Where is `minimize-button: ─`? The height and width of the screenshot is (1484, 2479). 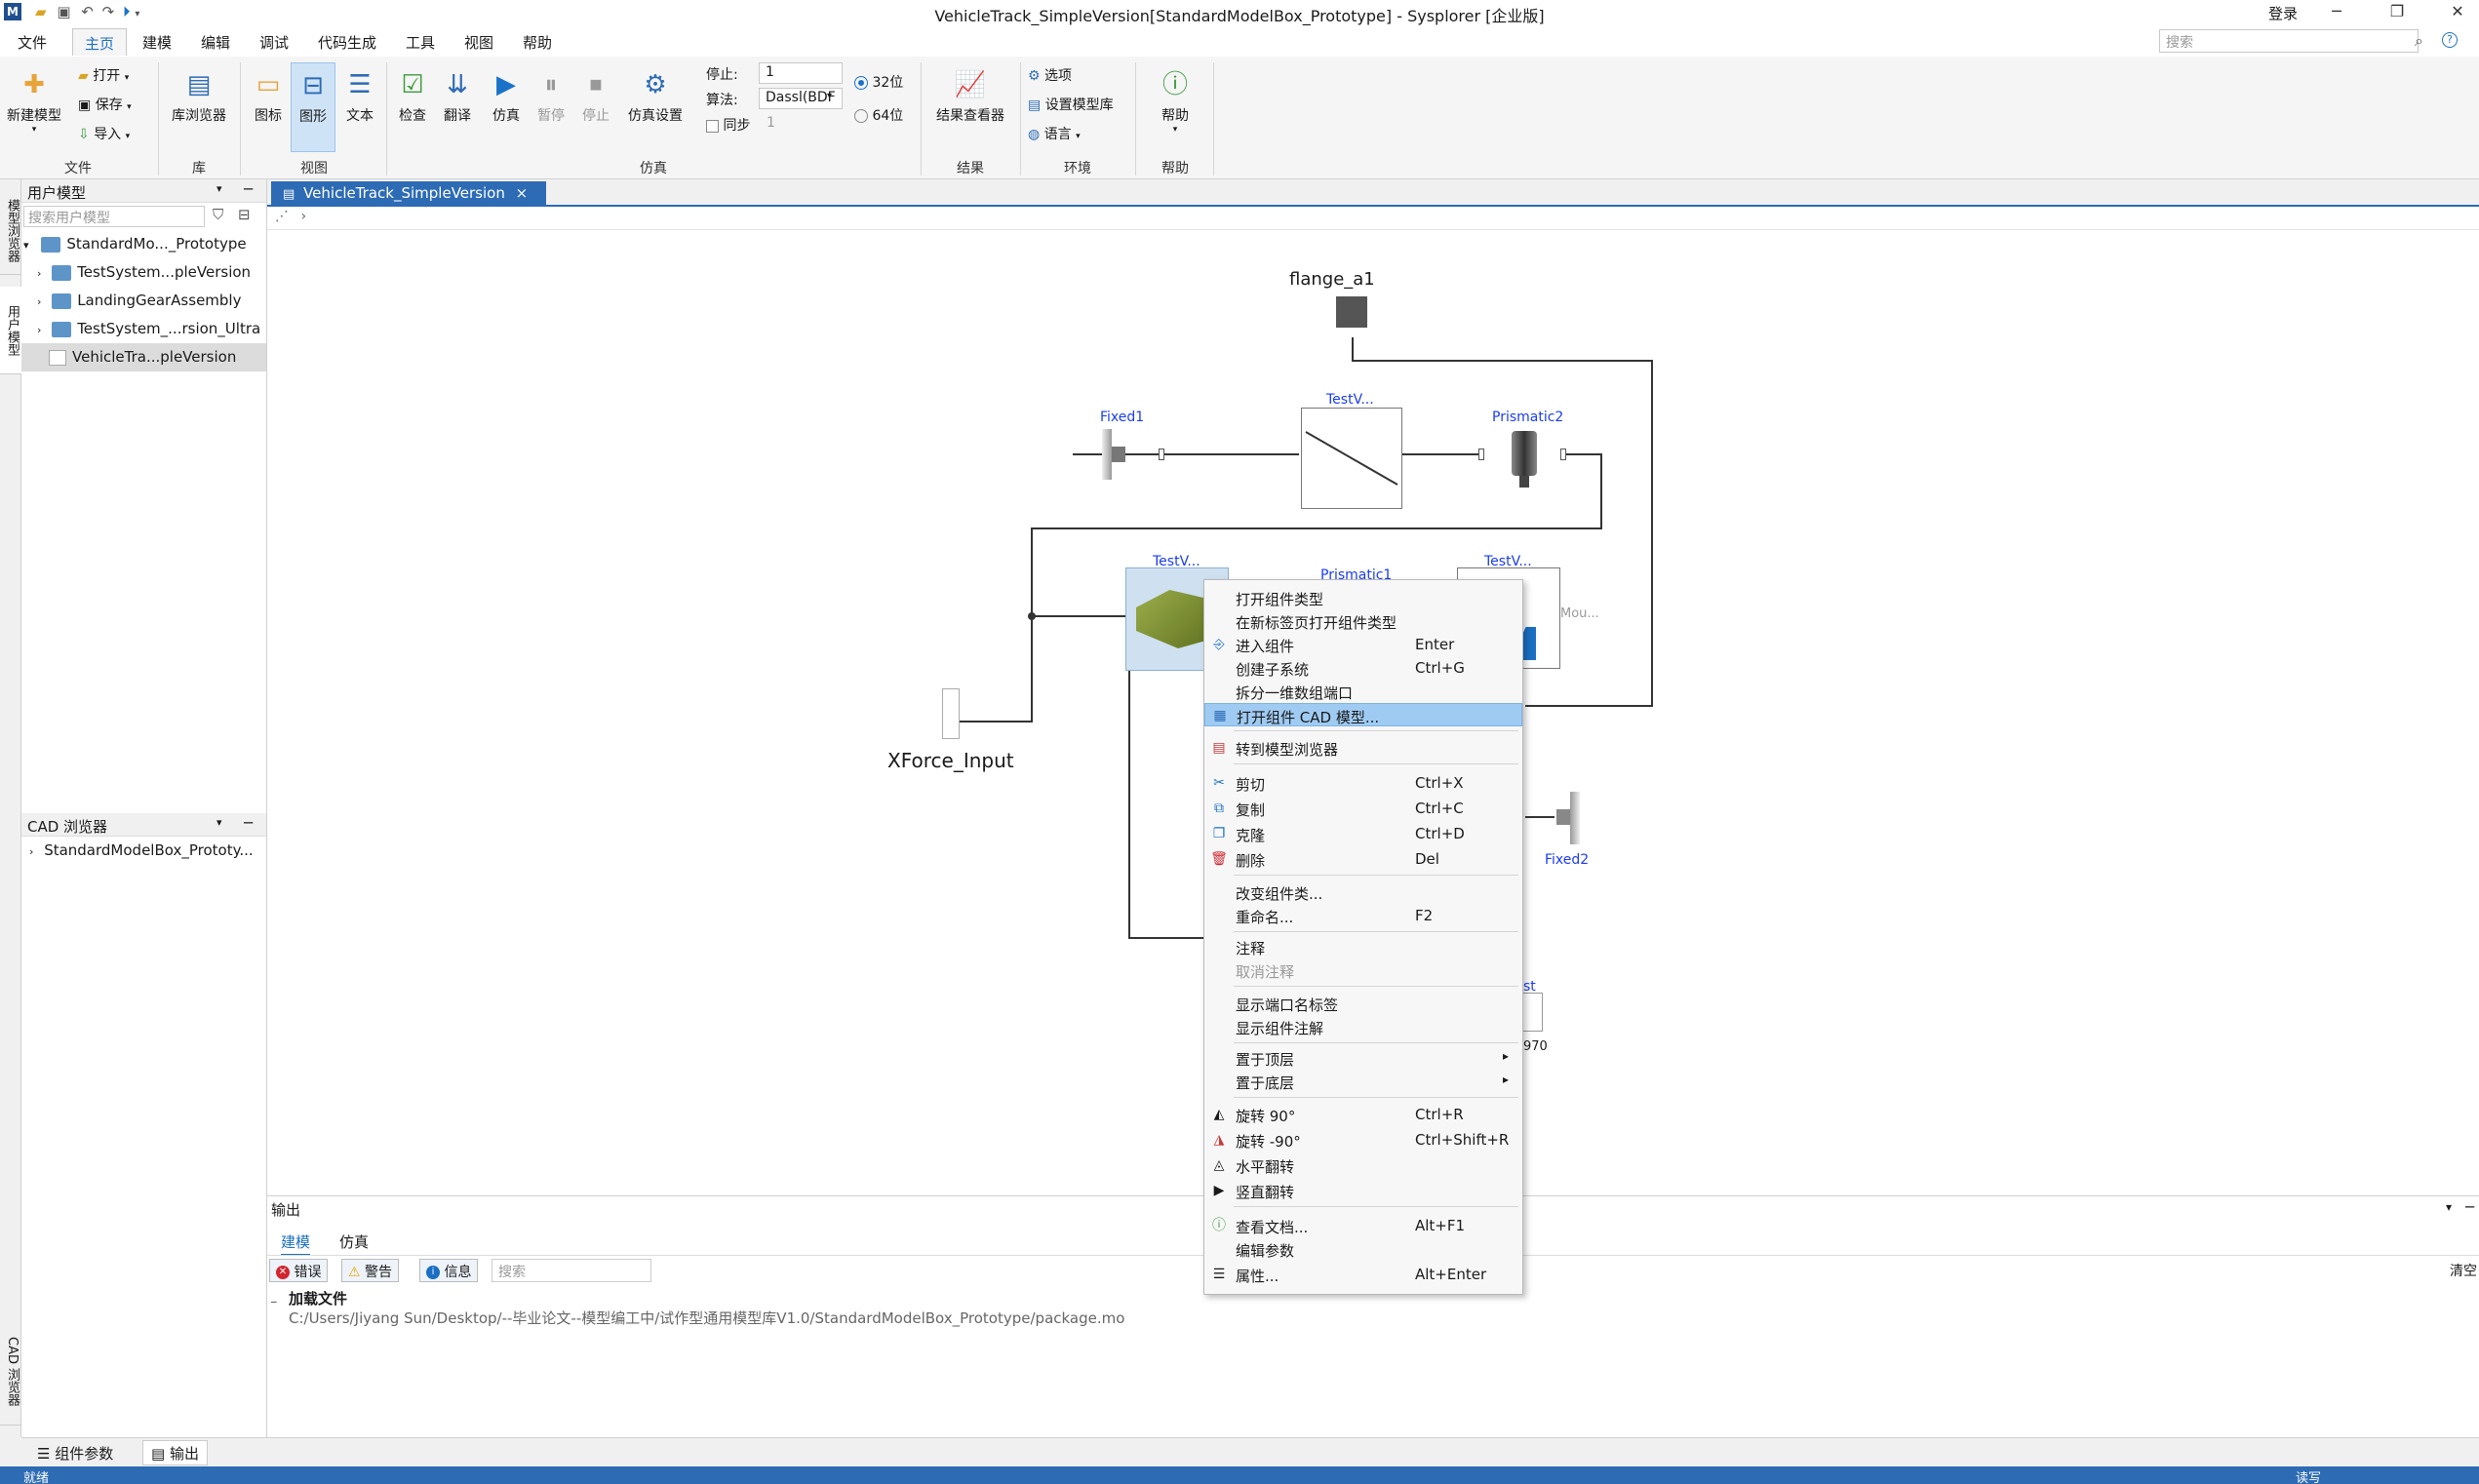
minimize-button: ─ is located at coordinates (2336, 12).